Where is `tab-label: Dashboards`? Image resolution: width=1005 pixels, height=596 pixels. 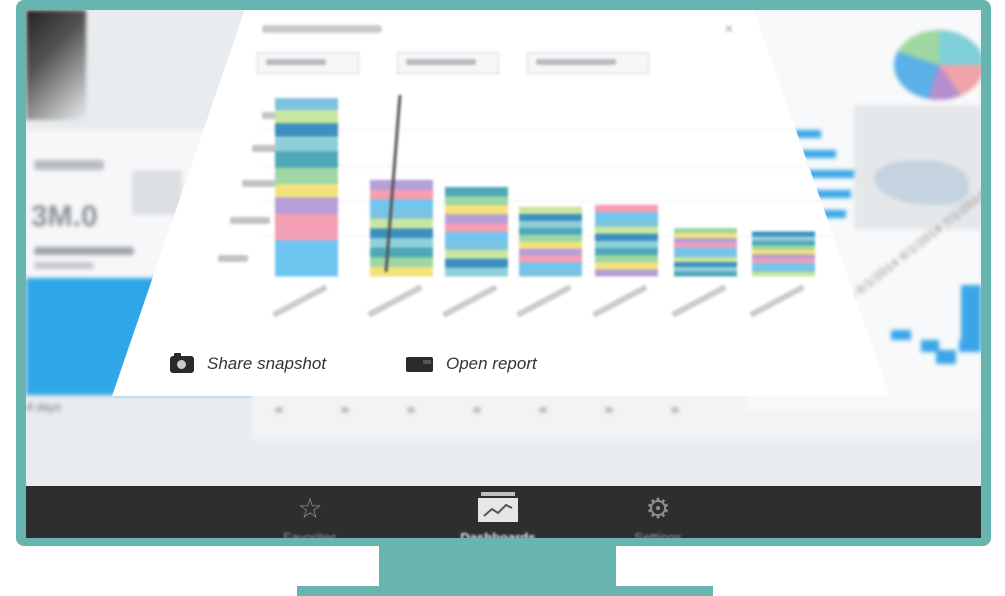
tab-label: Dashboards is located at coordinates (498, 534).